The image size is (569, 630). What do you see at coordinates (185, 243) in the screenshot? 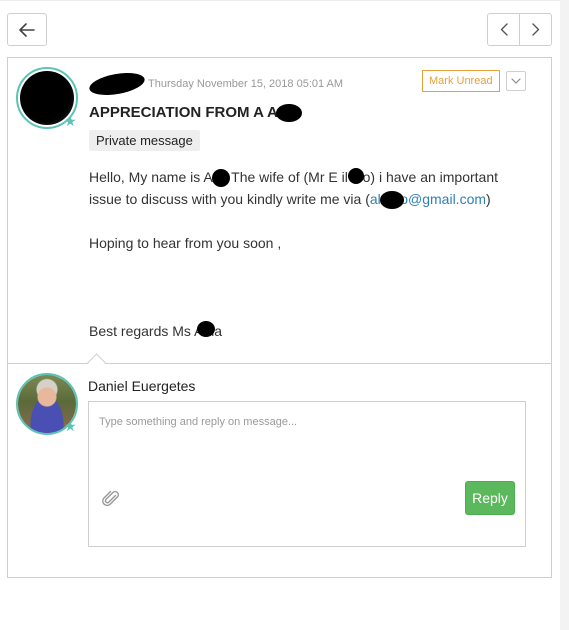
I see `body-line: Hoping to hear from you soon ,` at bounding box center [185, 243].